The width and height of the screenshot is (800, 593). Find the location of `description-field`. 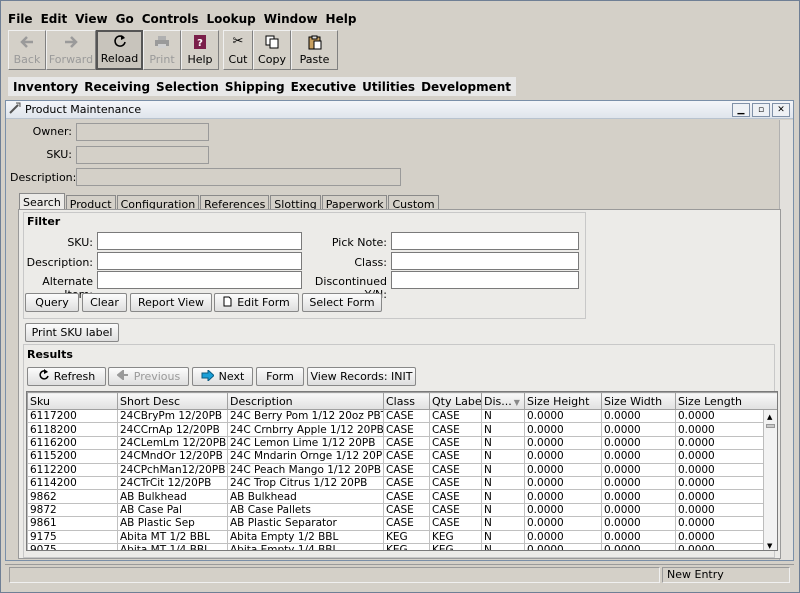

description-field is located at coordinates (238, 177).